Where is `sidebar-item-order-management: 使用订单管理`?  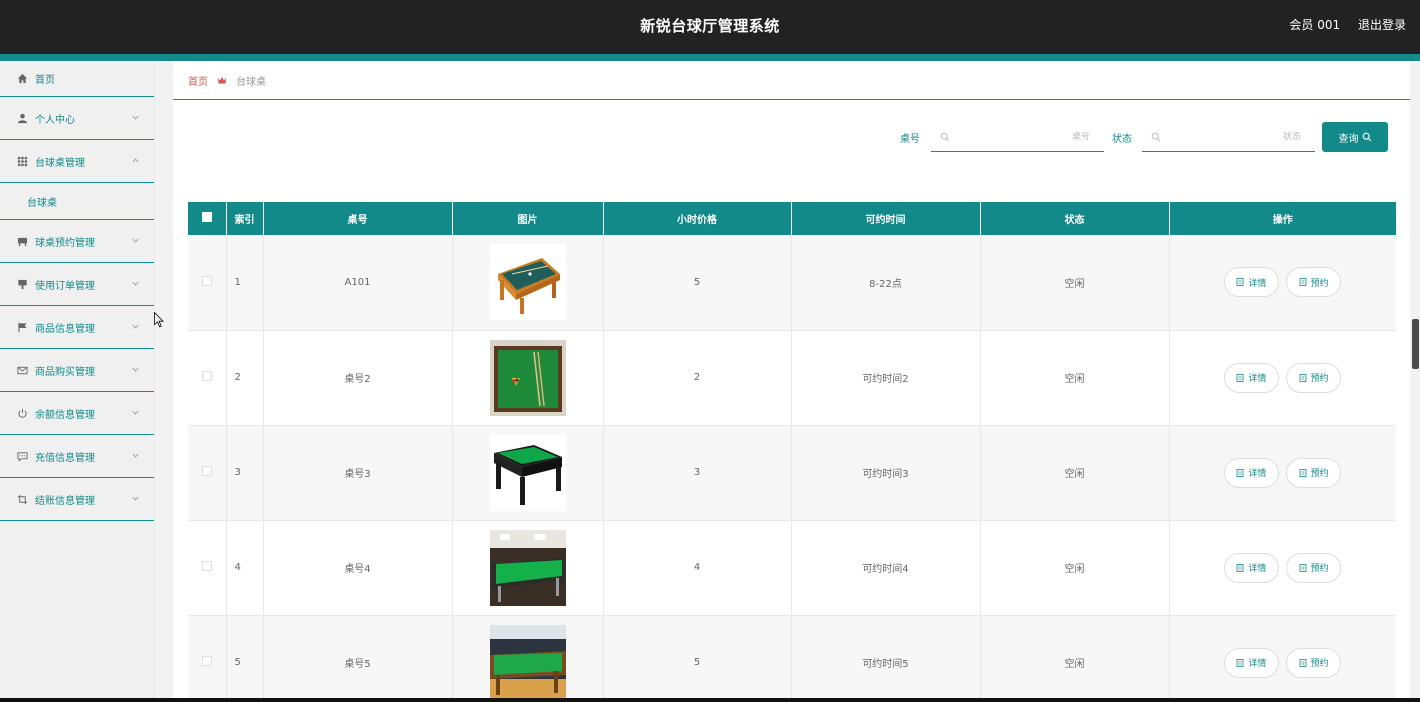
sidebar-item-order-management: 使用订单管理 is located at coordinates (77, 284).